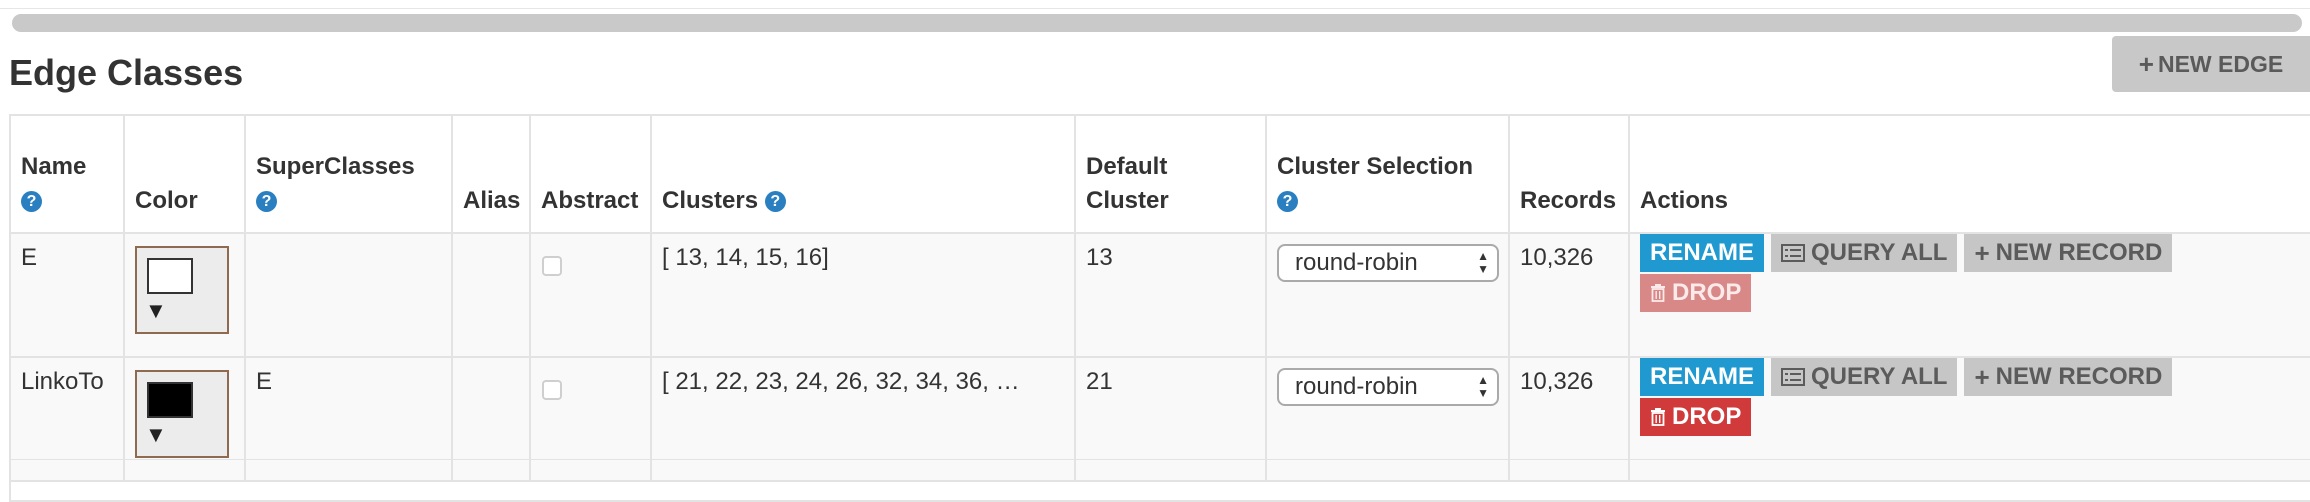  I want to click on horizontal-scrollbar, so click(1157, 23).